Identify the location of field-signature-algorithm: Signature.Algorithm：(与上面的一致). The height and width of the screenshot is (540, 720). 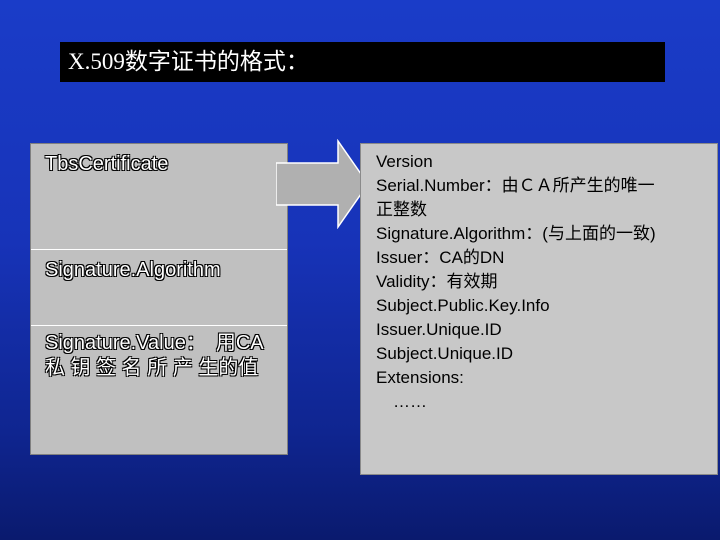
(516, 233).